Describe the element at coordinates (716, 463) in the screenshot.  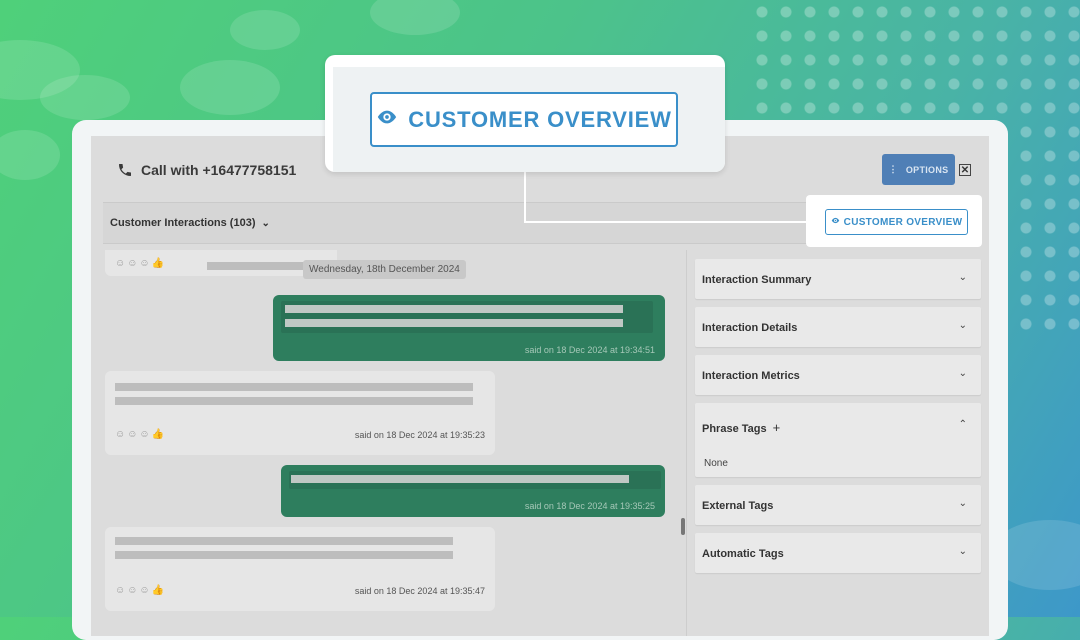
I see `phrase-tags-value: None` at that location.